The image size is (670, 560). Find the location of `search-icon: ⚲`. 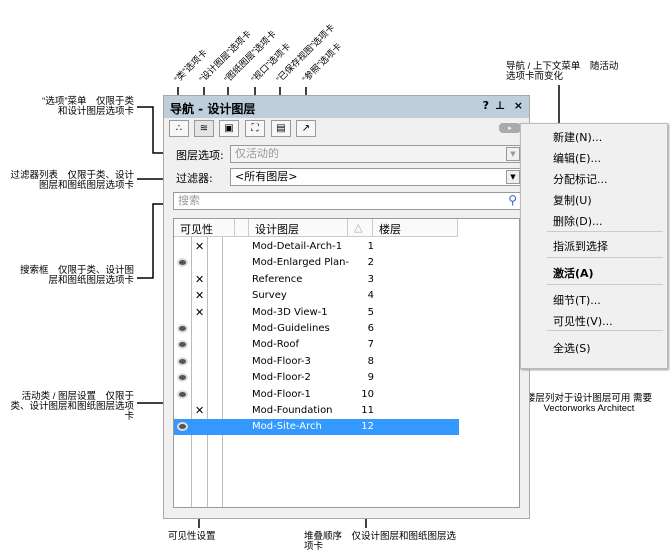

search-icon: ⚲ is located at coordinates (512, 200).